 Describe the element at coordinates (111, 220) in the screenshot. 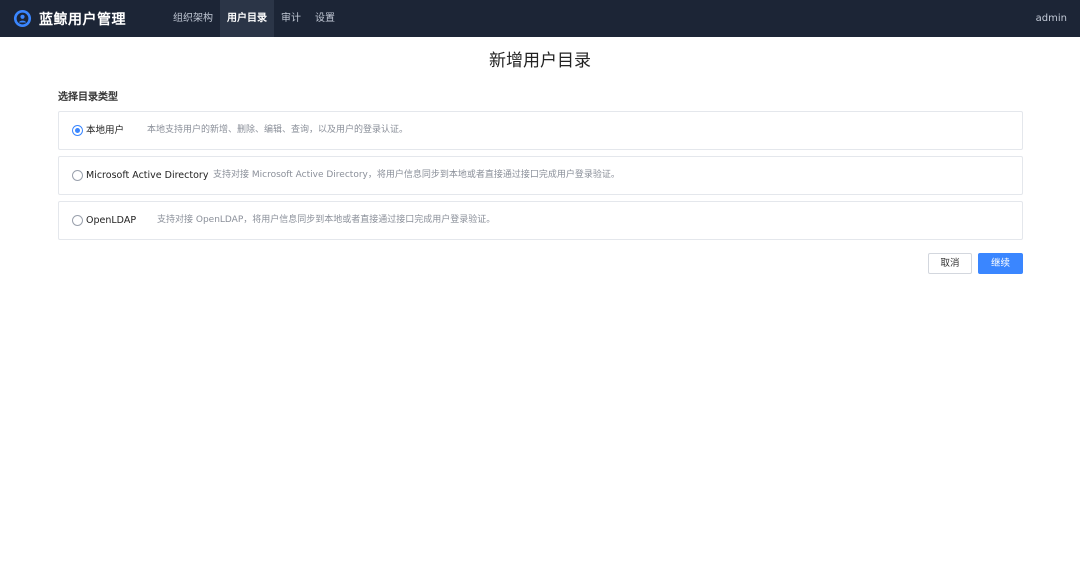

I see `option-label: OpenLDAP` at that location.